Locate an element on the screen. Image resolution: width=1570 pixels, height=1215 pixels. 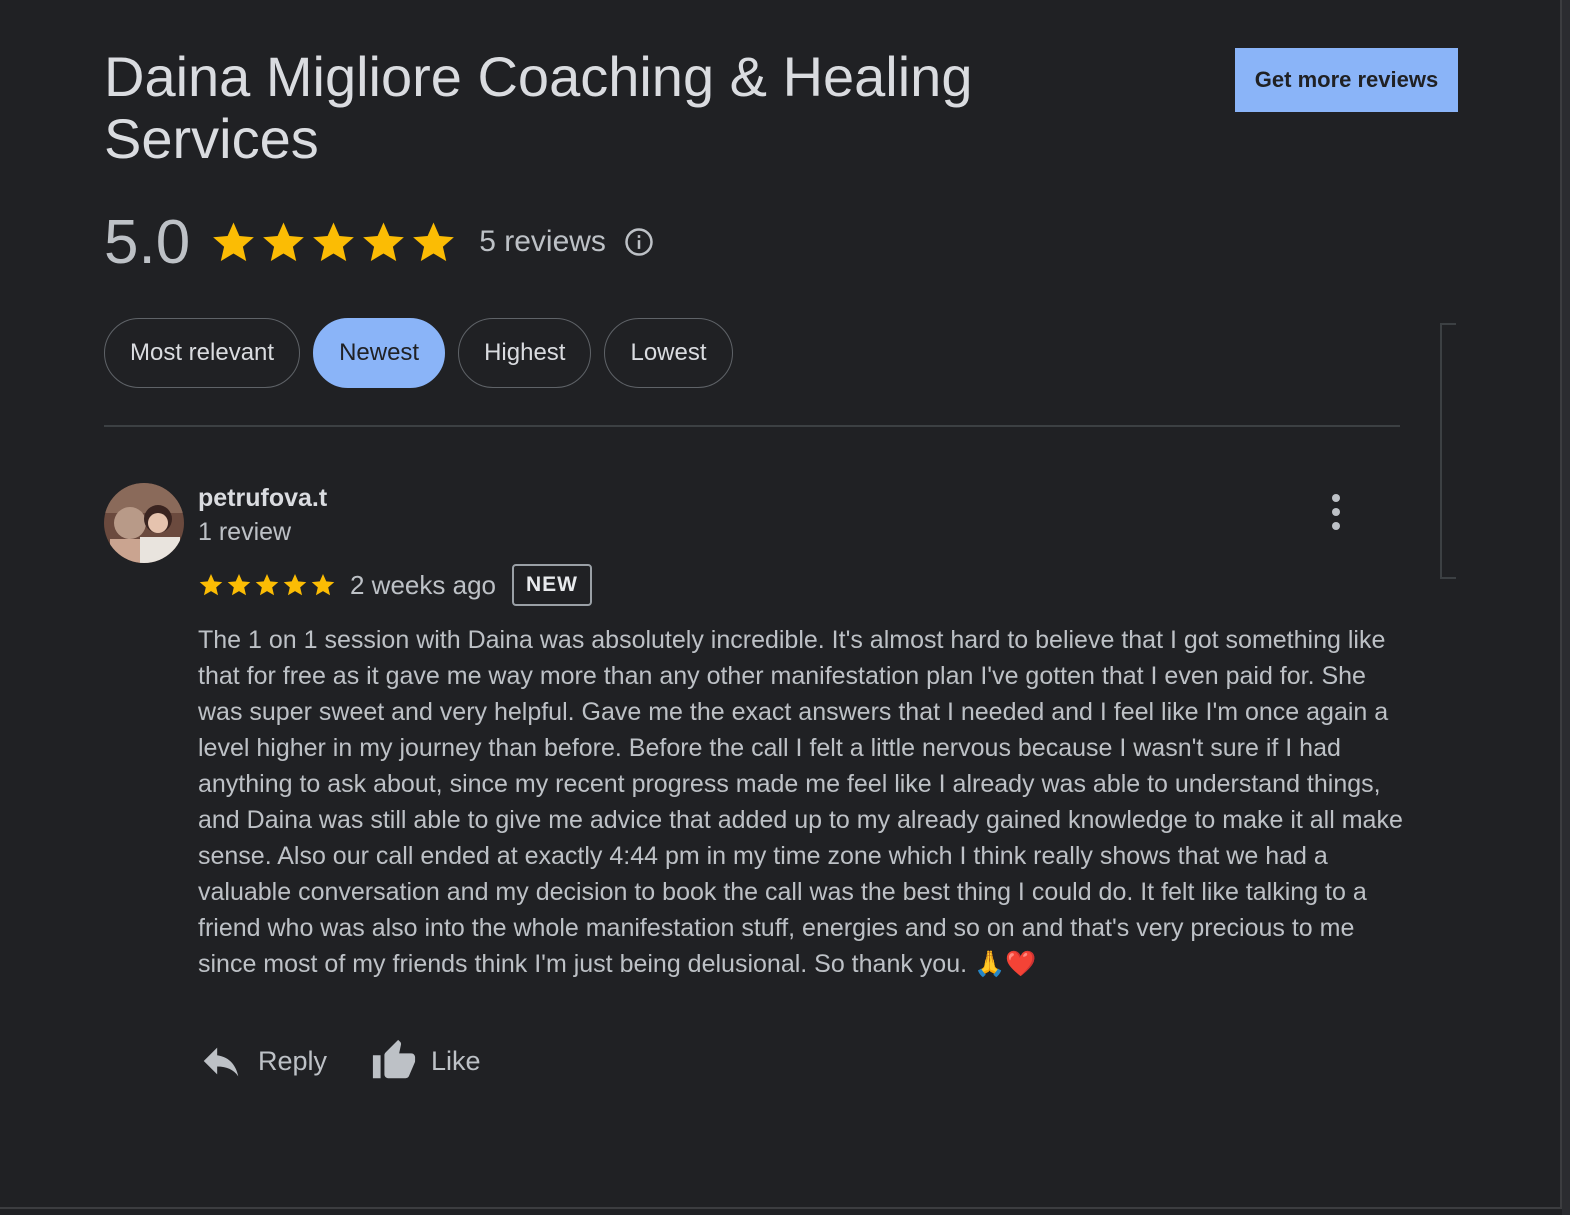
reply-icon is located at coordinates (221, 1062).